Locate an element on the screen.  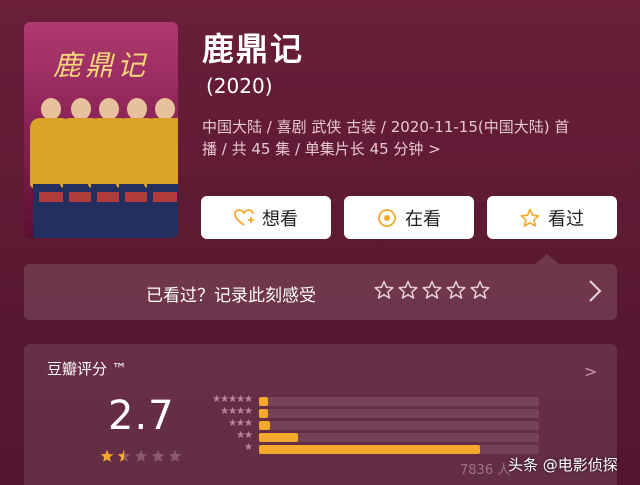
bubble-pointer is located at coordinates (547, 259).